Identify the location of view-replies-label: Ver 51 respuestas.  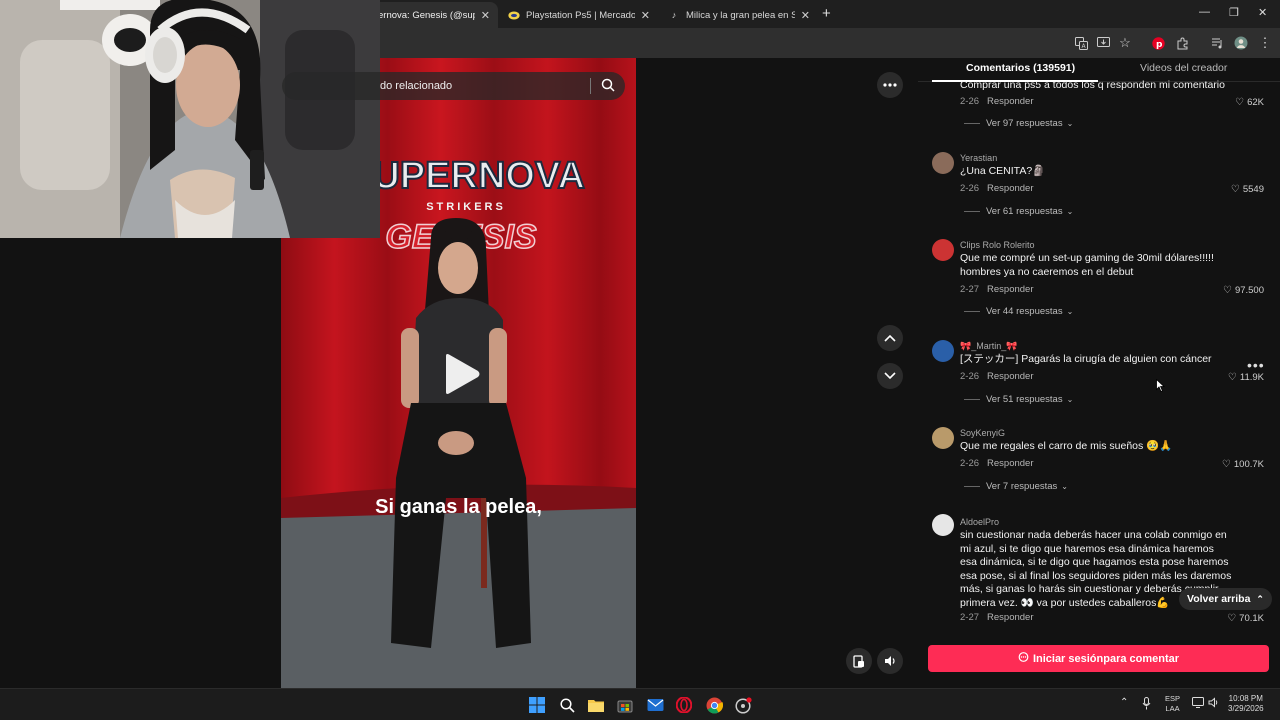
(1024, 399).